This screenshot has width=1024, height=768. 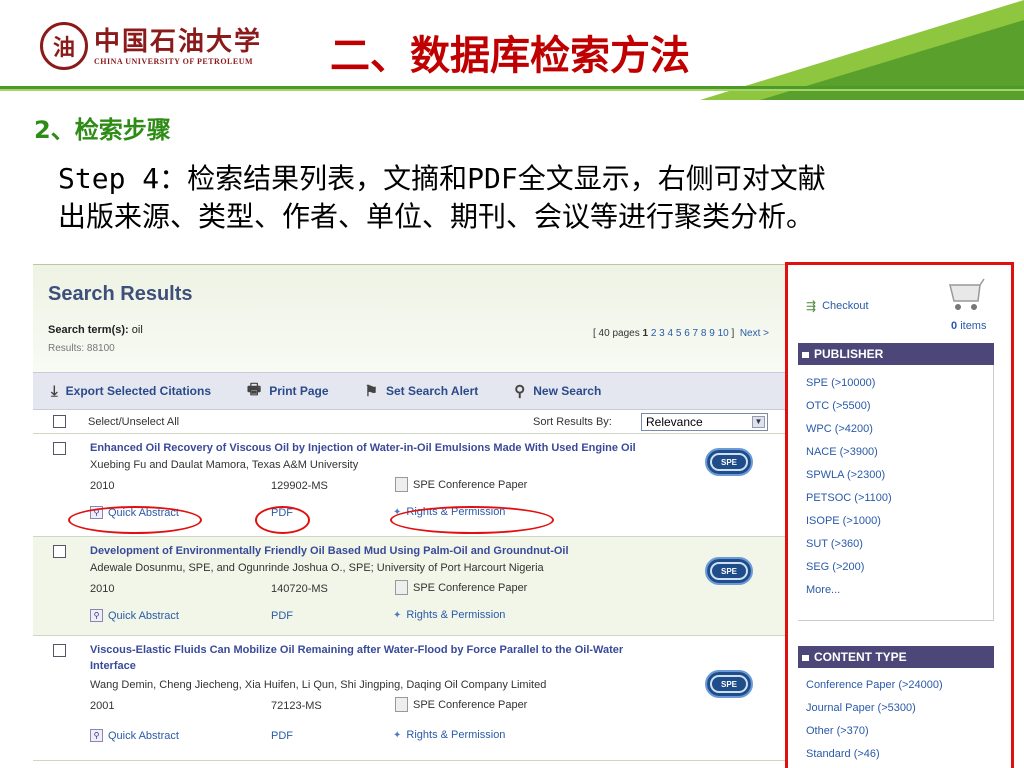 I want to click on content-type-filter: Conference Paper (>24000), so click(x=874, y=685).